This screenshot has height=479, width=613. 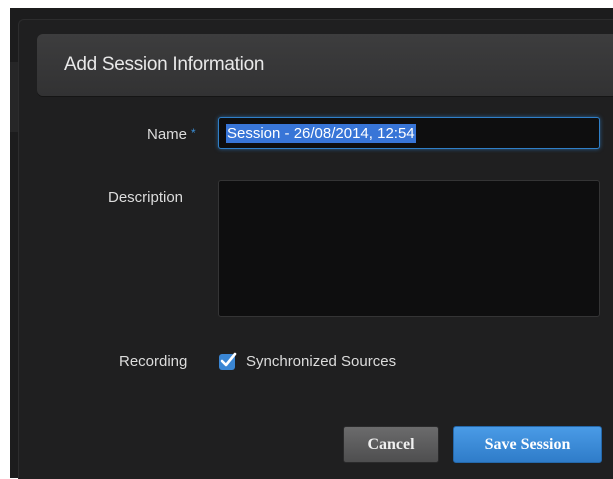 I want to click on session-name-input: Session - 26/08/2014, 12:54, so click(x=409, y=133).